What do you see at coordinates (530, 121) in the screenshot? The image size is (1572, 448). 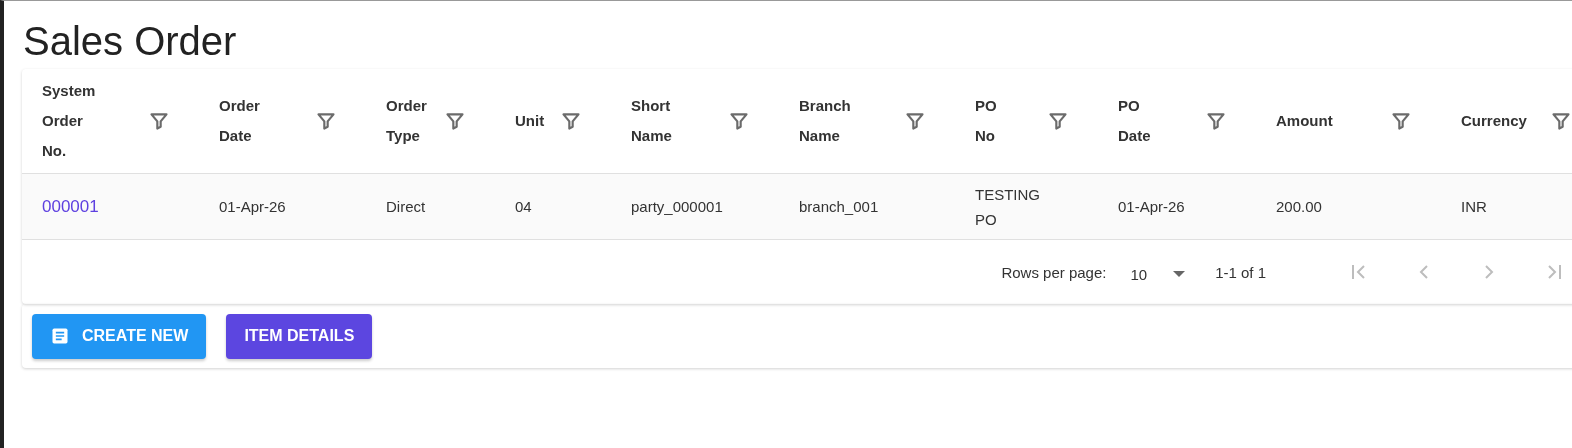 I see `column-header: Unit` at bounding box center [530, 121].